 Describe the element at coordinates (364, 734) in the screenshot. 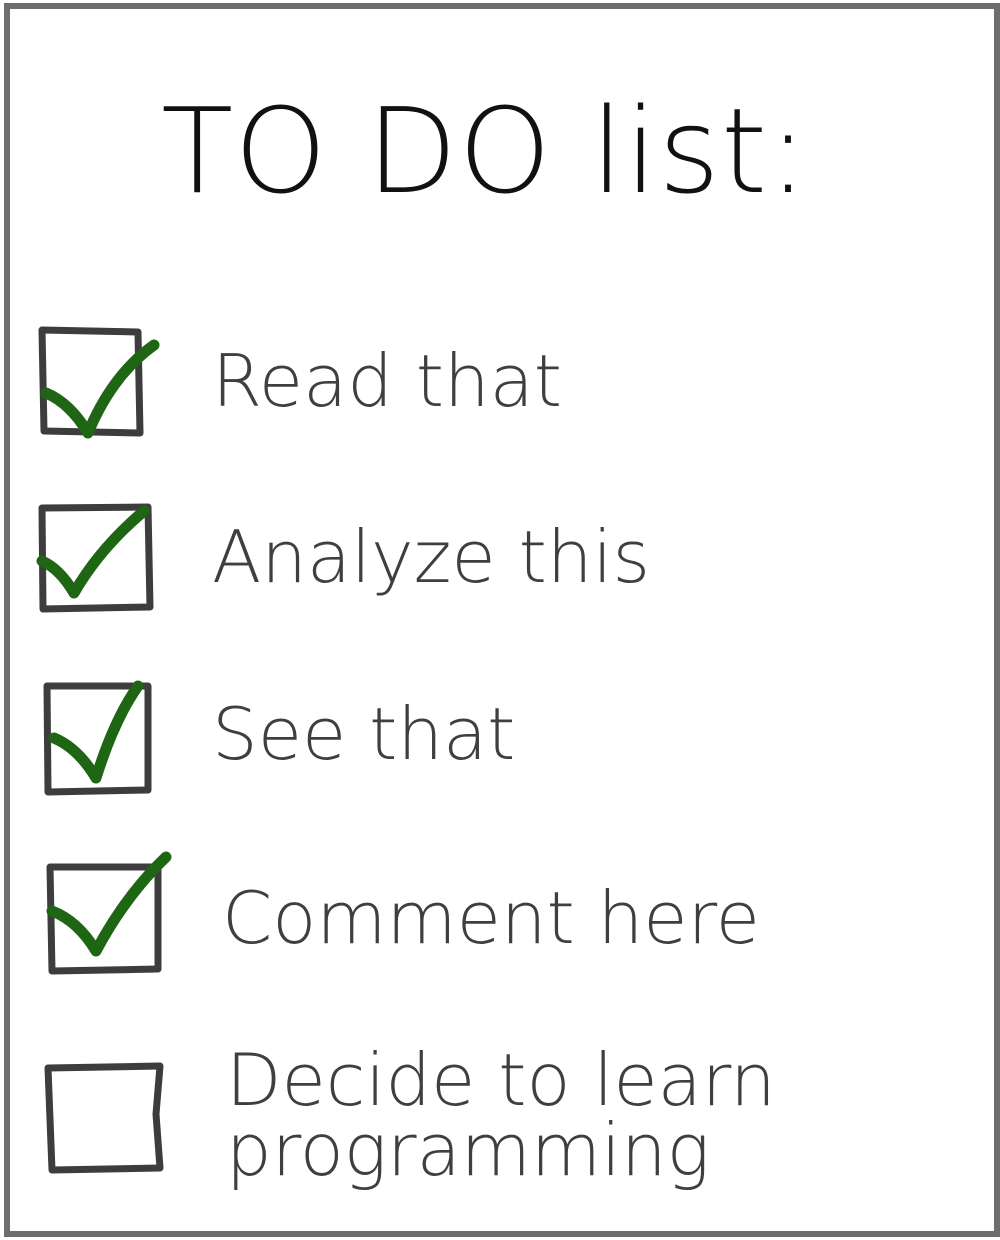

I see `todo-item-label: See that` at that location.